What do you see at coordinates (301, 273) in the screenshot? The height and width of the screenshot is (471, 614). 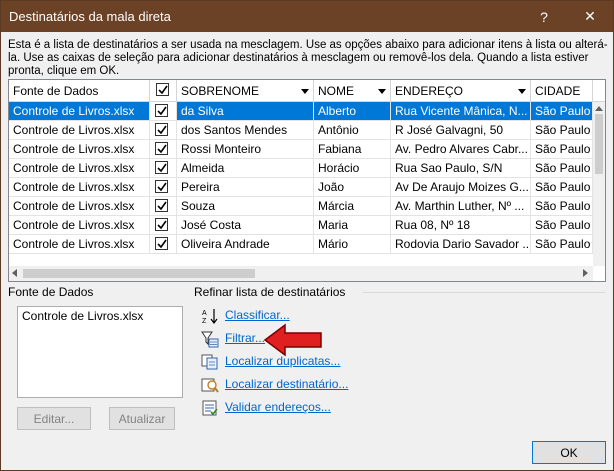 I see `horizontal-scrollbar` at bounding box center [301, 273].